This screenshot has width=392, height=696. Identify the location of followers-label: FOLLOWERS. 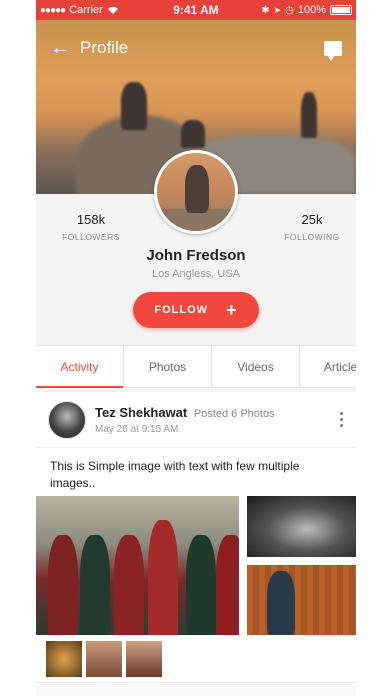
(91, 237).